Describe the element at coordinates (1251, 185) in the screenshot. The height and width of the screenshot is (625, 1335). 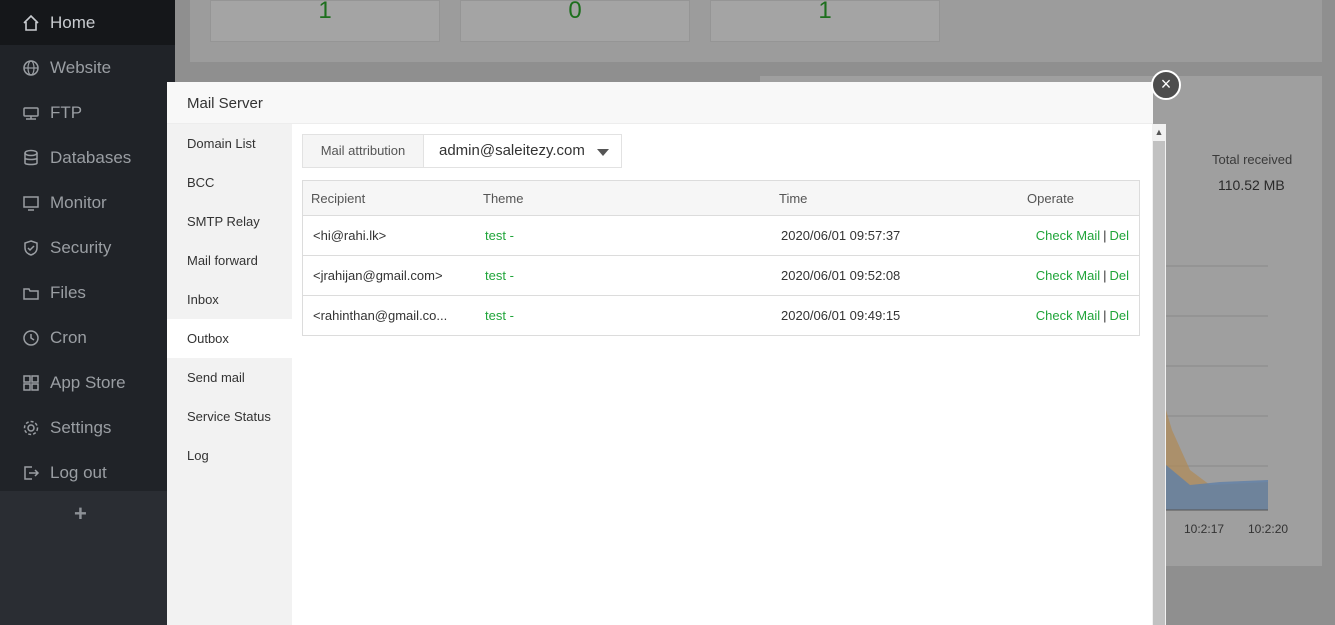
I see `total-received-value: 110.52 MB` at that location.